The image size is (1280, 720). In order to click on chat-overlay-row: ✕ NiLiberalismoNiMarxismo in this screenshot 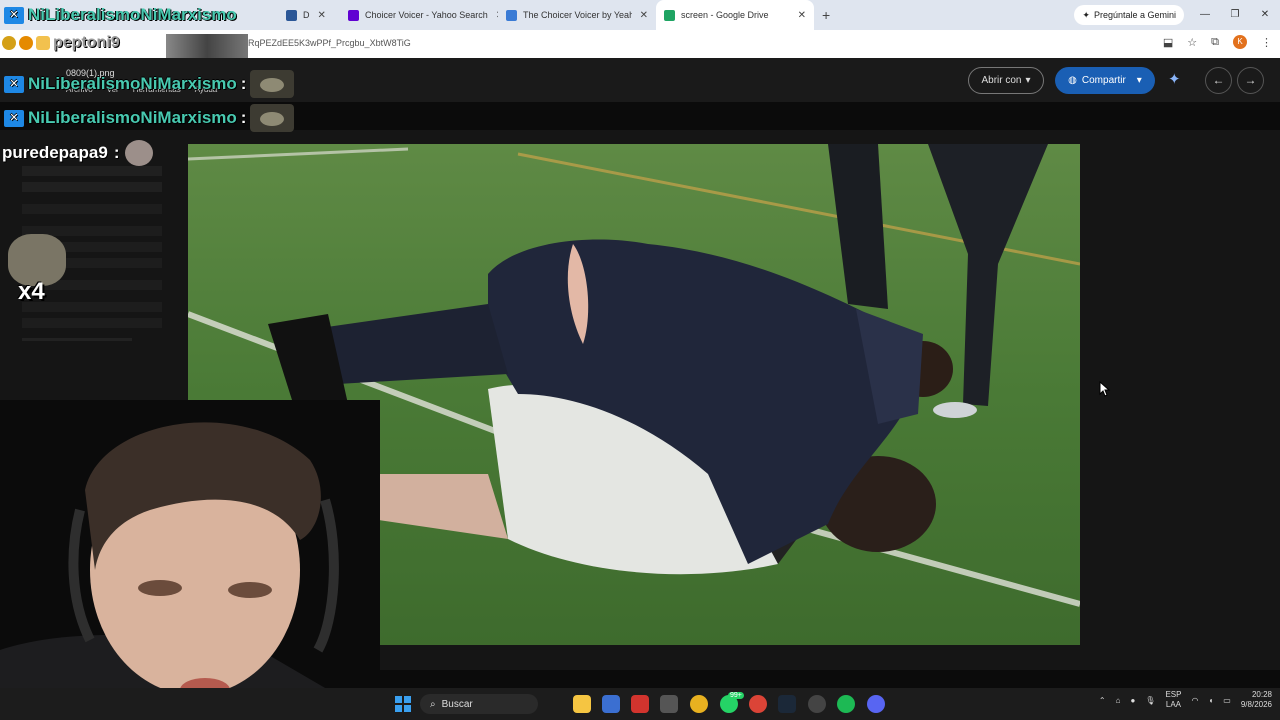, I will do `click(120, 15)`.